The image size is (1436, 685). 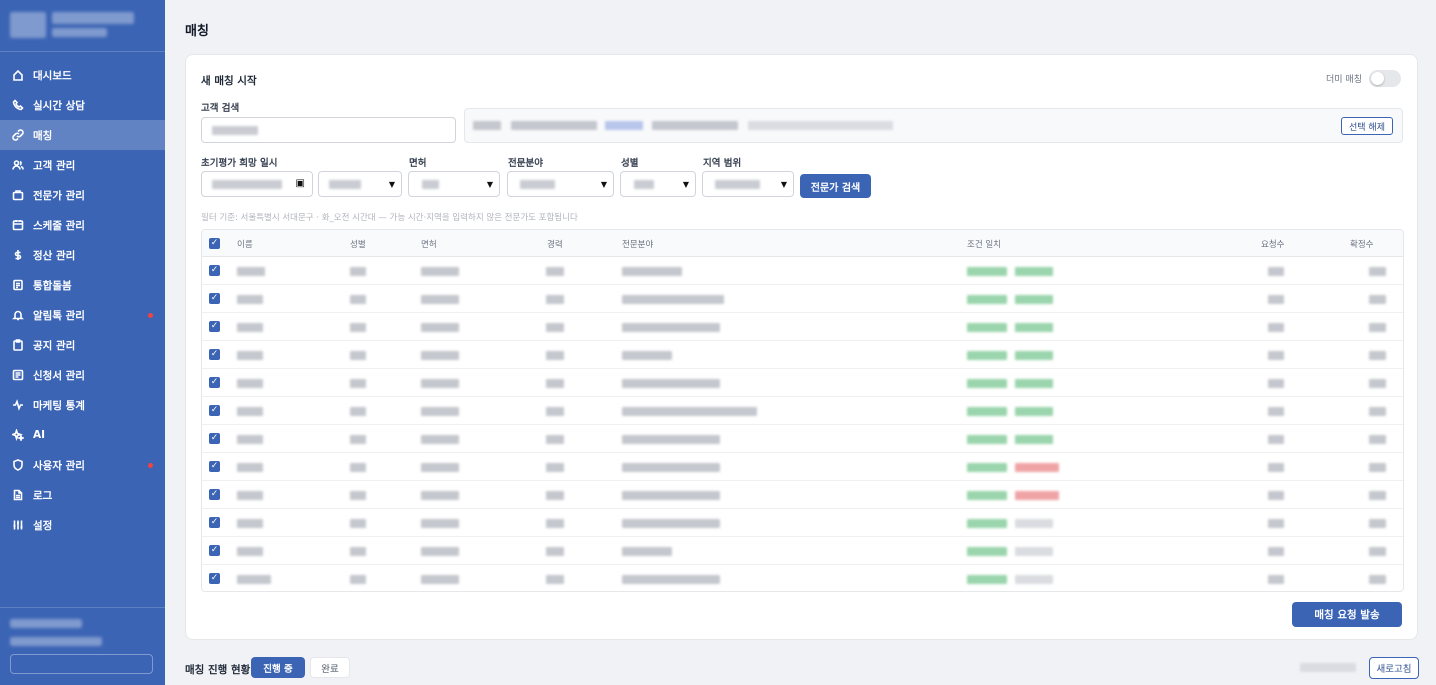 I want to click on sidebar-item-file: 로그, so click(x=82, y=495).